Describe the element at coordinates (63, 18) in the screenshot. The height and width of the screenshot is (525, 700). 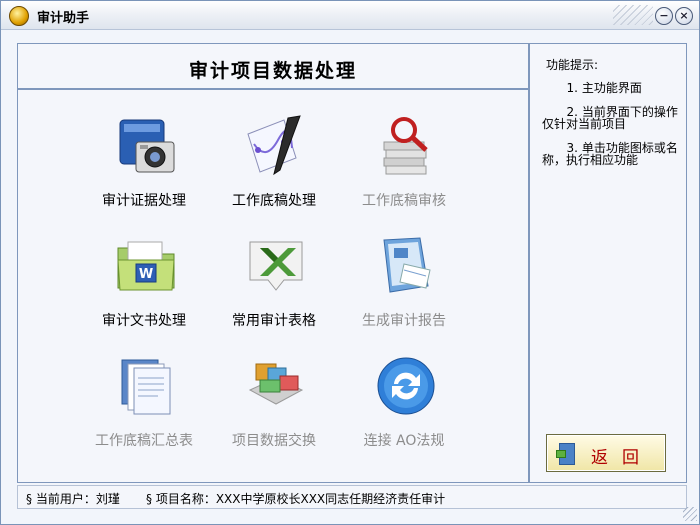
I see `window-title: 审计助手` at that location.